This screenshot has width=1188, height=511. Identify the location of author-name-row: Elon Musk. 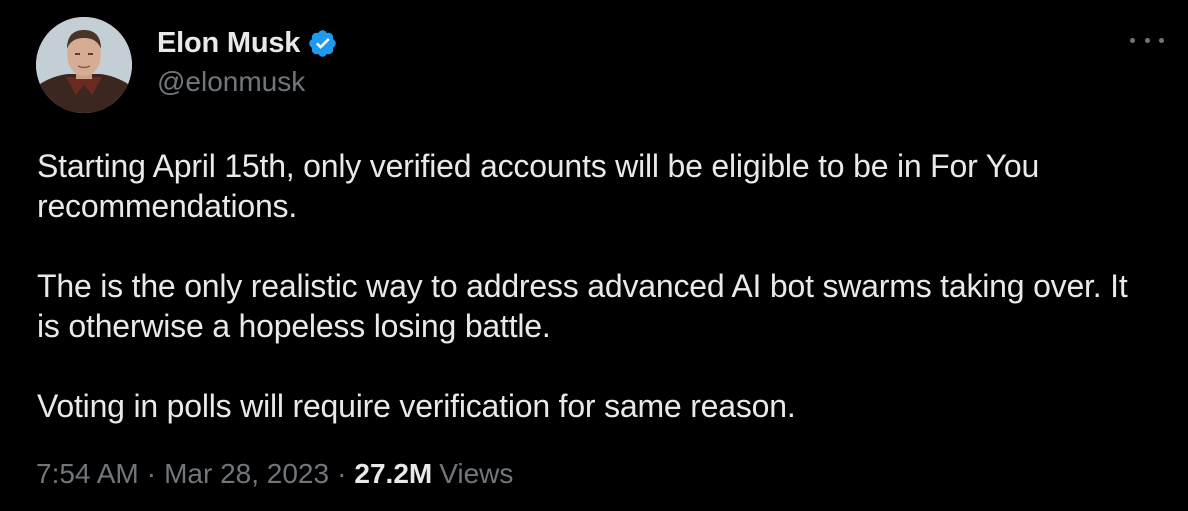
(247, 43).